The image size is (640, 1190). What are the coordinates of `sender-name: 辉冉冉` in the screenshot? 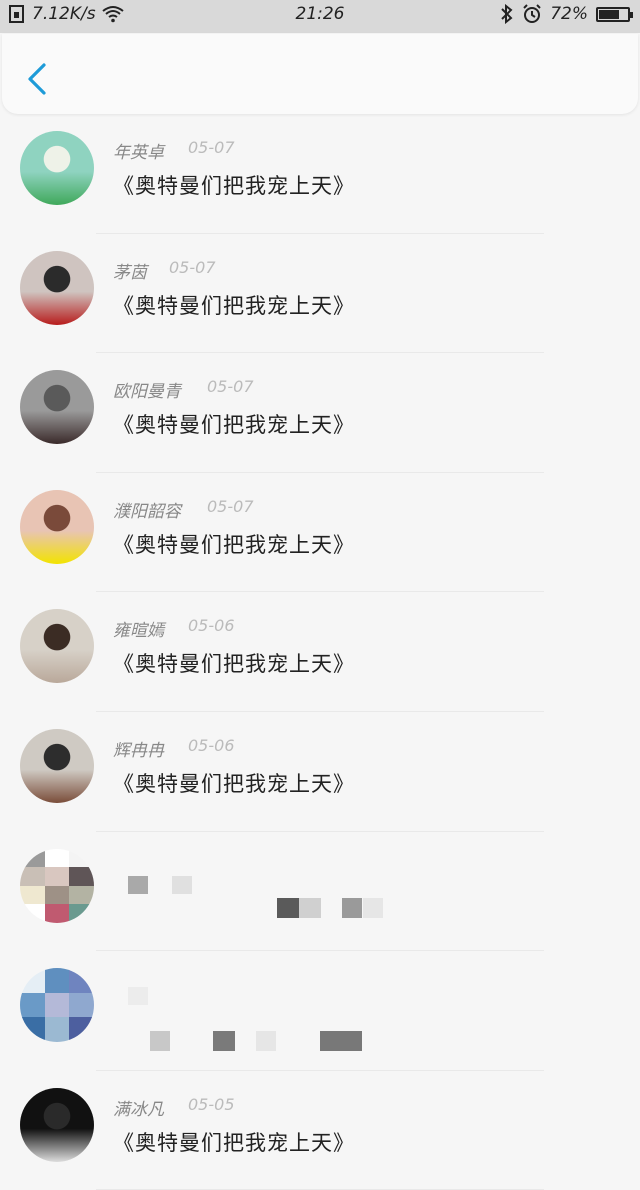 It's located at (138, 750).